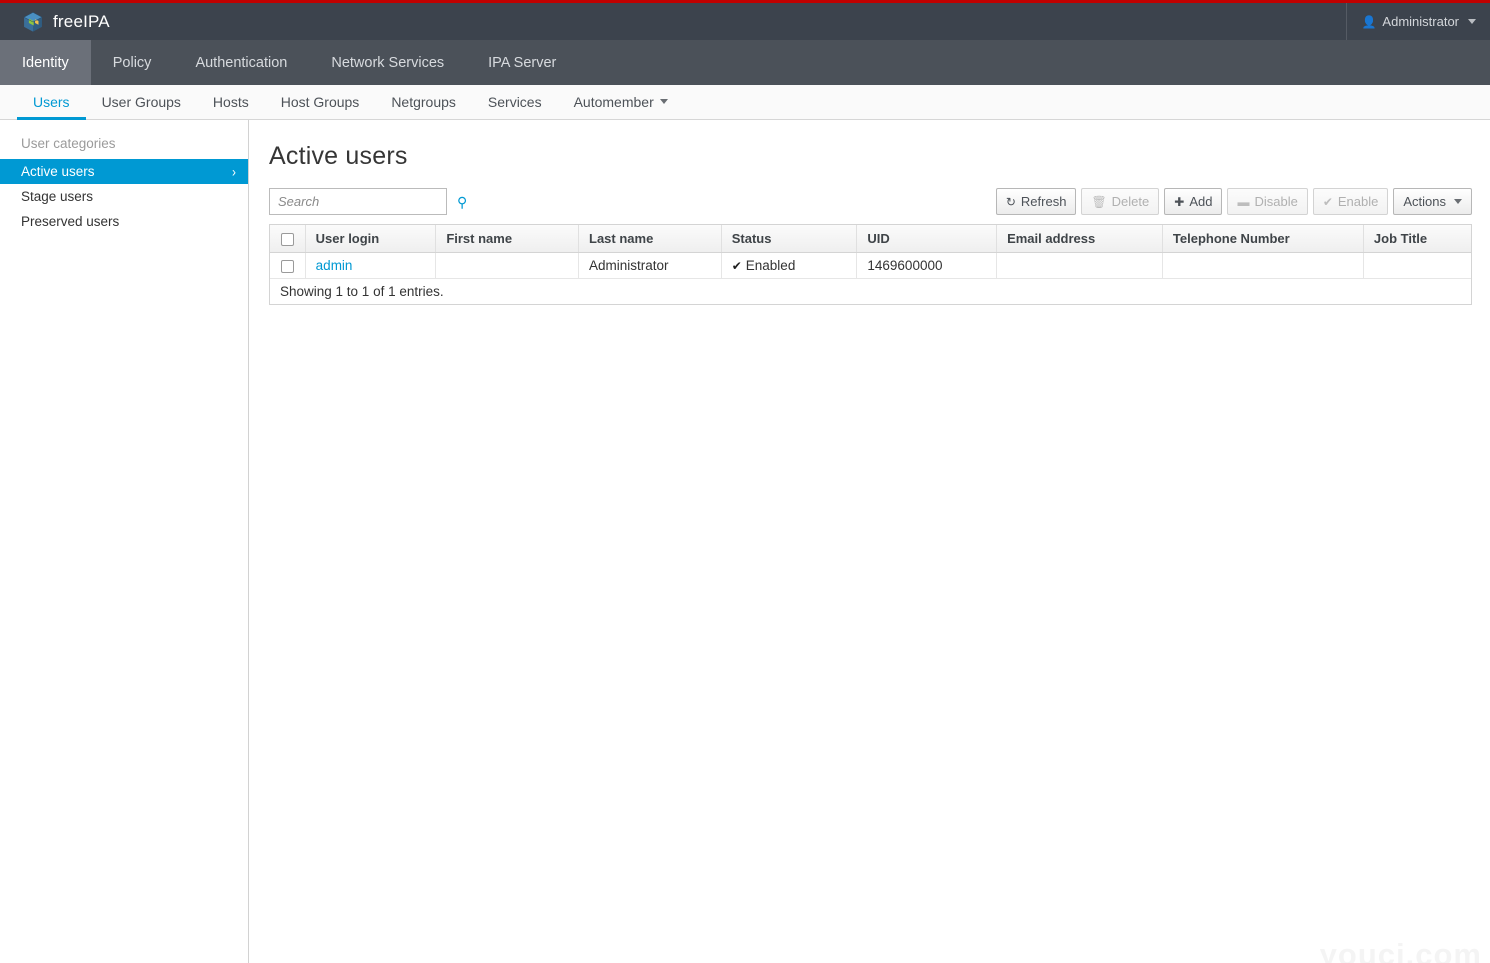  Describe the element at coordinates (1263, 239) in the screenshot. I see `column-header-telephone-number: Telephone Number` at that location.